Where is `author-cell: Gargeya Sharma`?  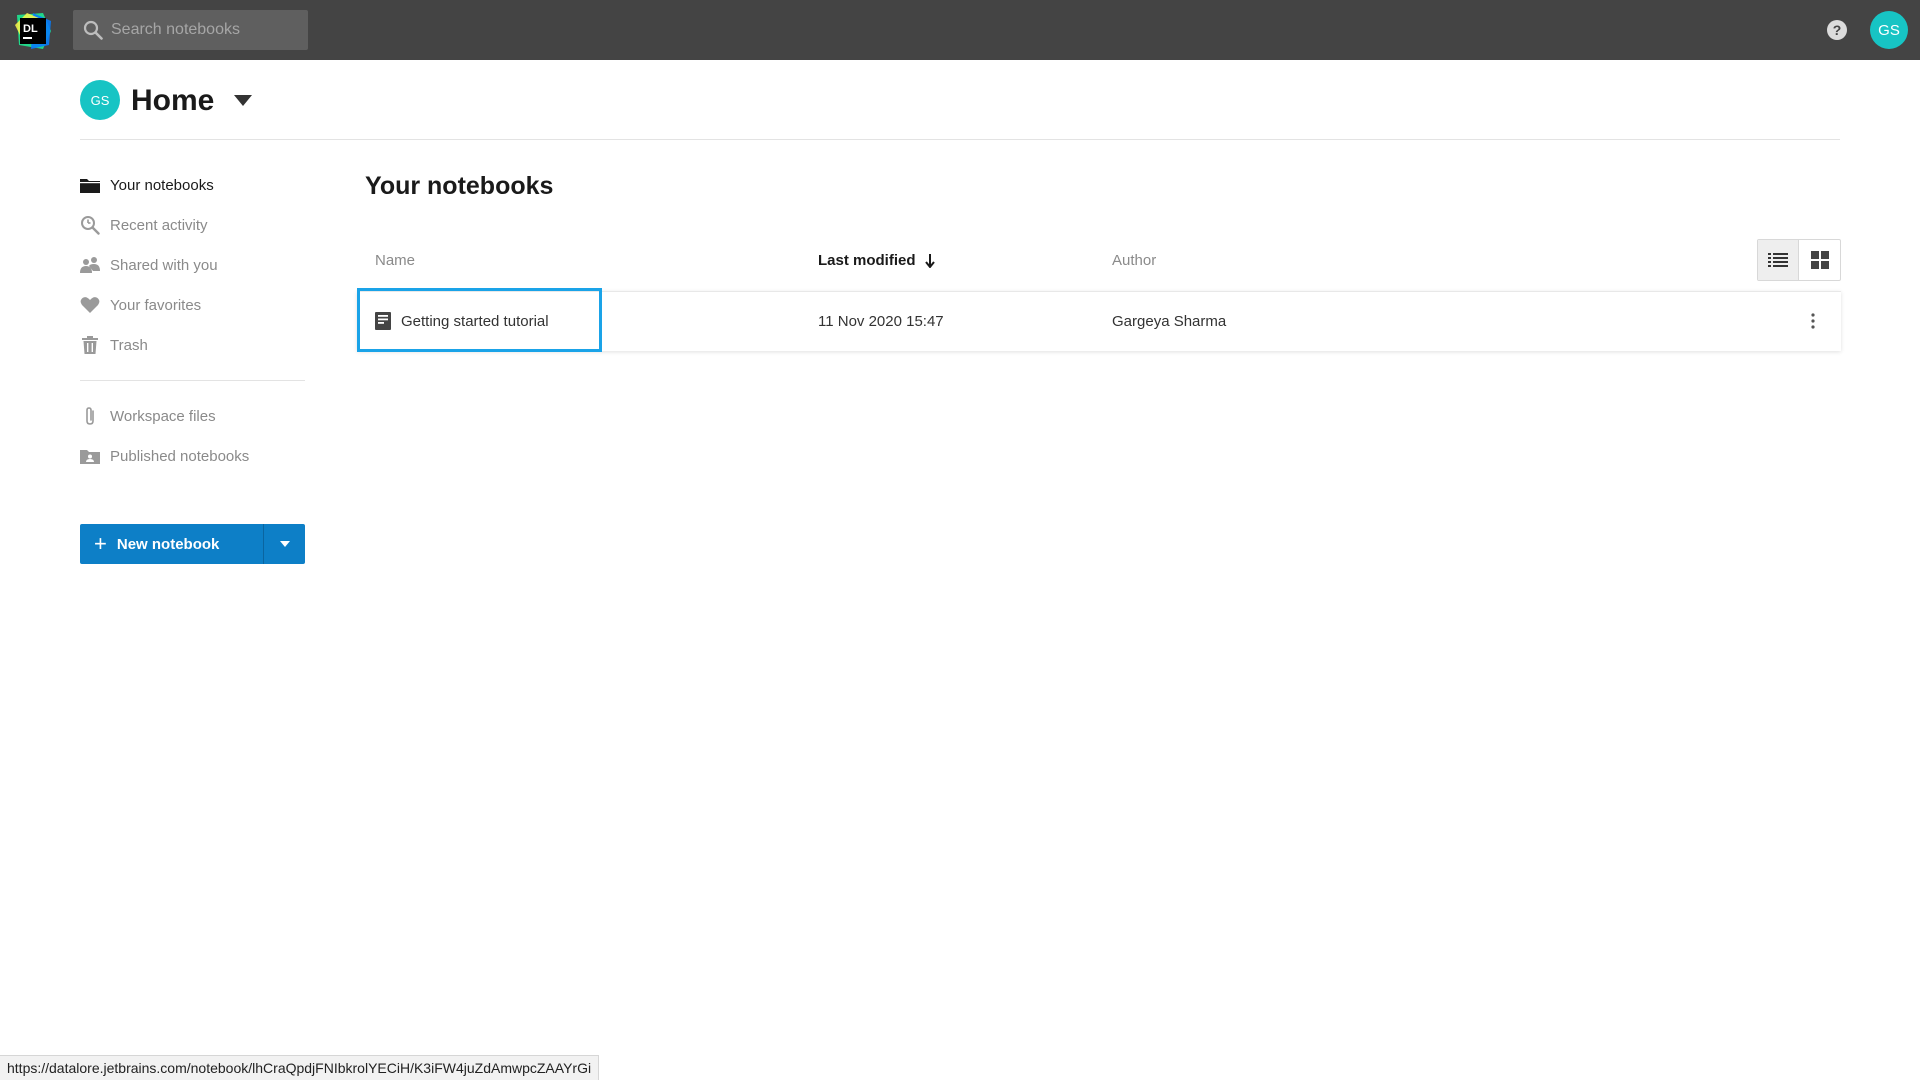 author-cell: Gargeya Sharma is located at coordinates (1169, 321).